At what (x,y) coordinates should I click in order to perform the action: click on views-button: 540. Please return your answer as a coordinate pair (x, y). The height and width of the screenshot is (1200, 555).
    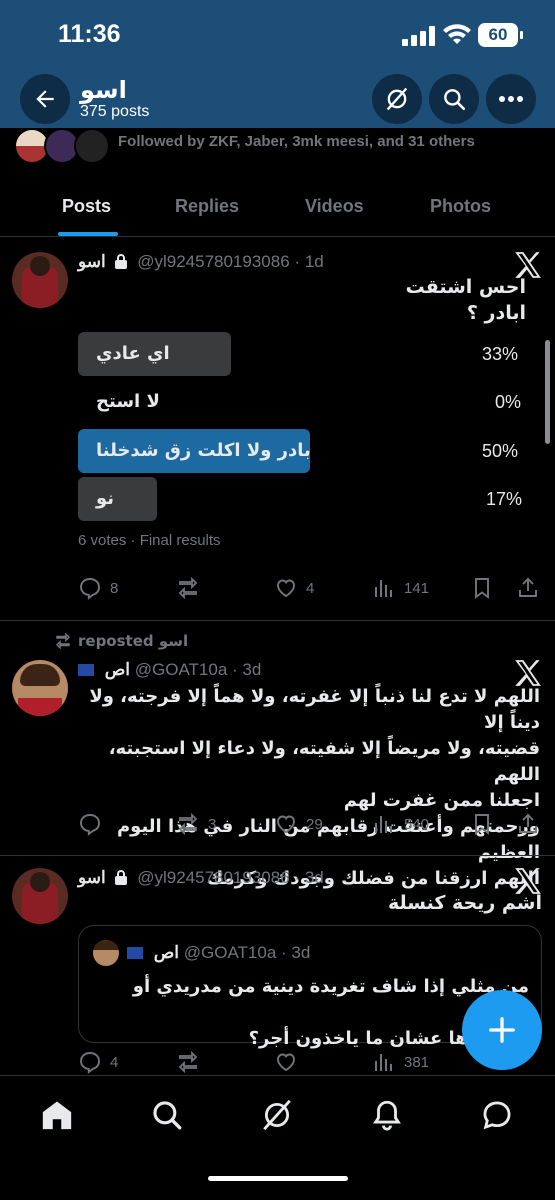
    Looking at the image, I should click on (400, 824).